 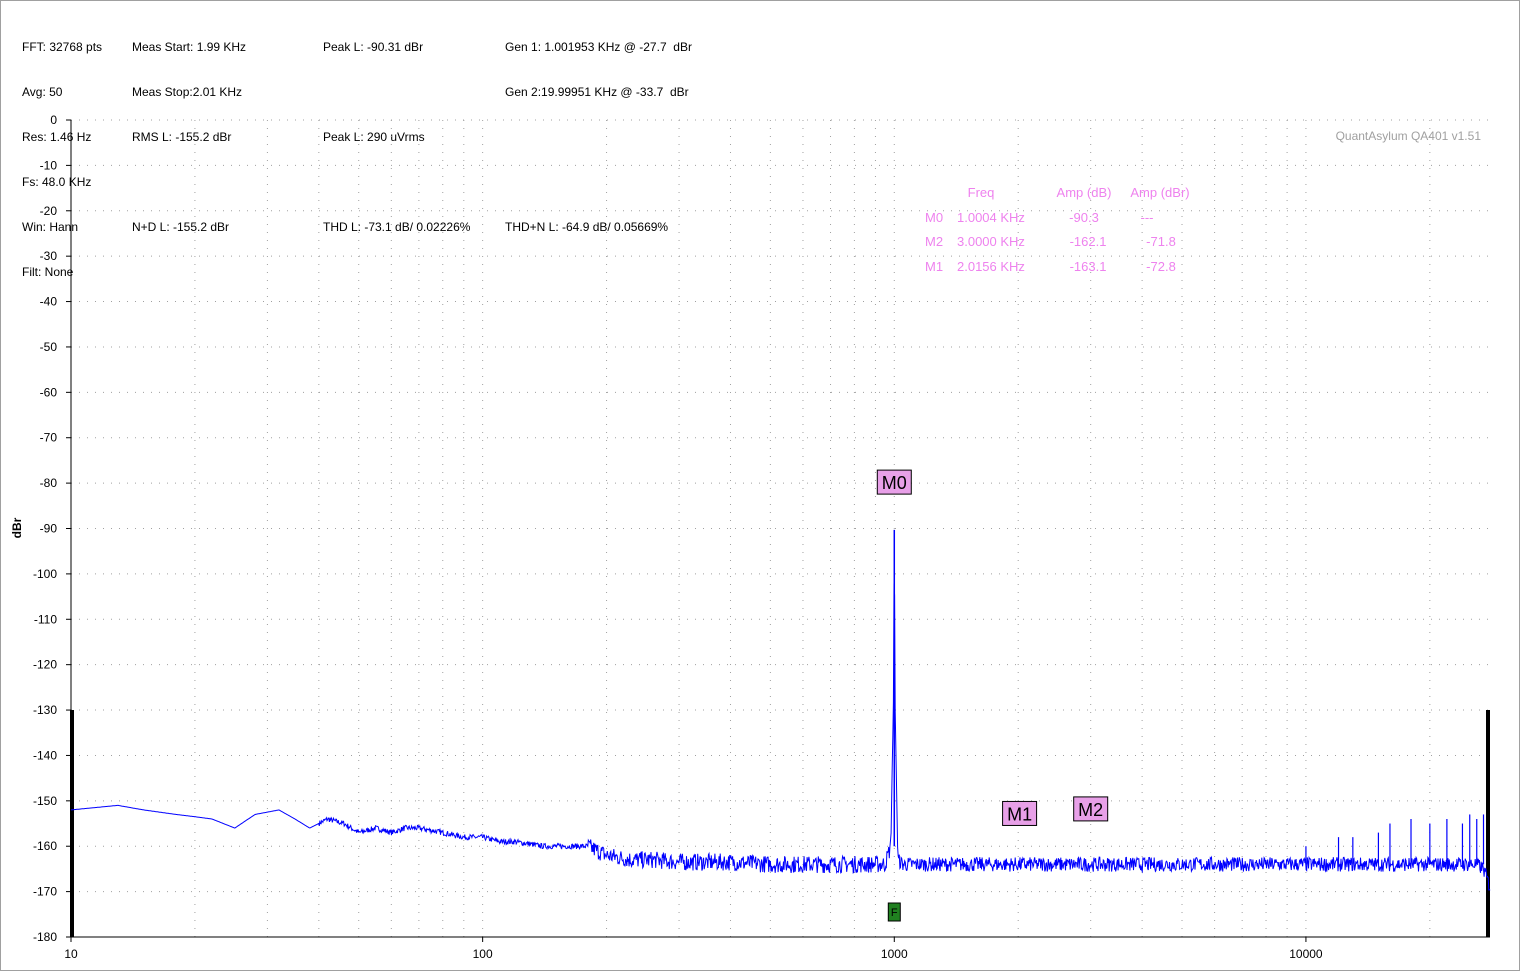 What do you see at coordinates (45, 574) in the screenshot?
I see `y-tick-label: -100` at bounding box center [45, 574].